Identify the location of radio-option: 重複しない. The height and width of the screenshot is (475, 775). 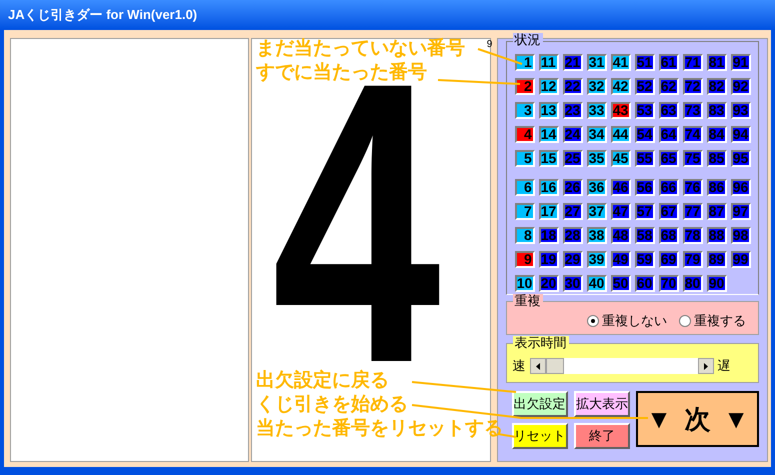
(627, 321).